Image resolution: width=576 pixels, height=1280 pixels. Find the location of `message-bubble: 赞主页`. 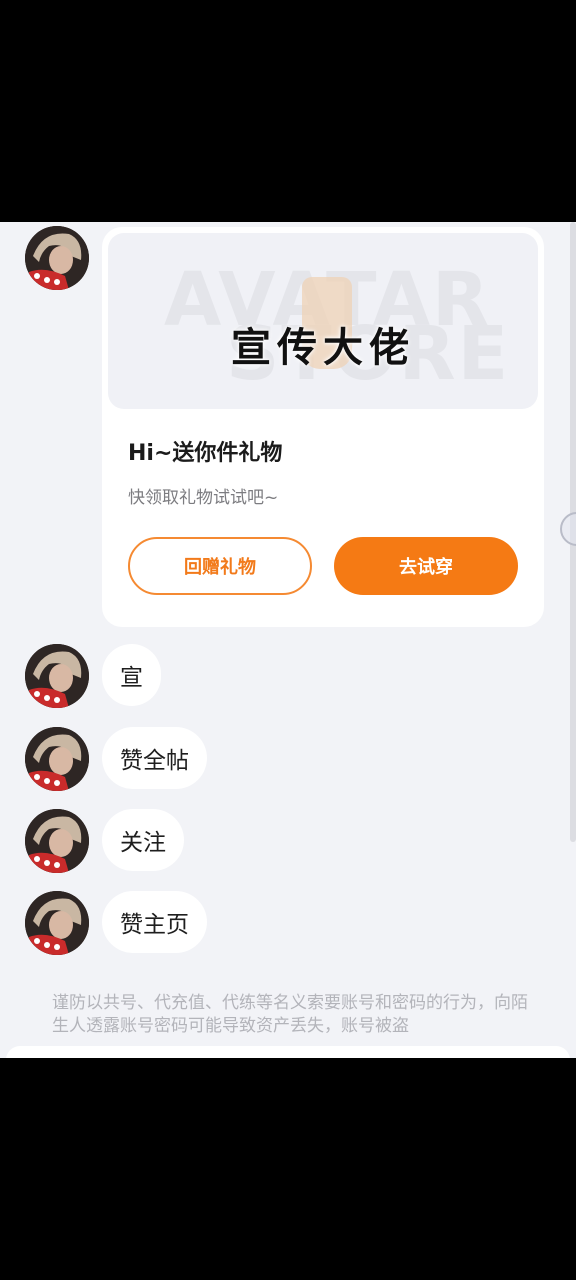

message-bubble: 赞主页 is located at coordinates (154, 922).